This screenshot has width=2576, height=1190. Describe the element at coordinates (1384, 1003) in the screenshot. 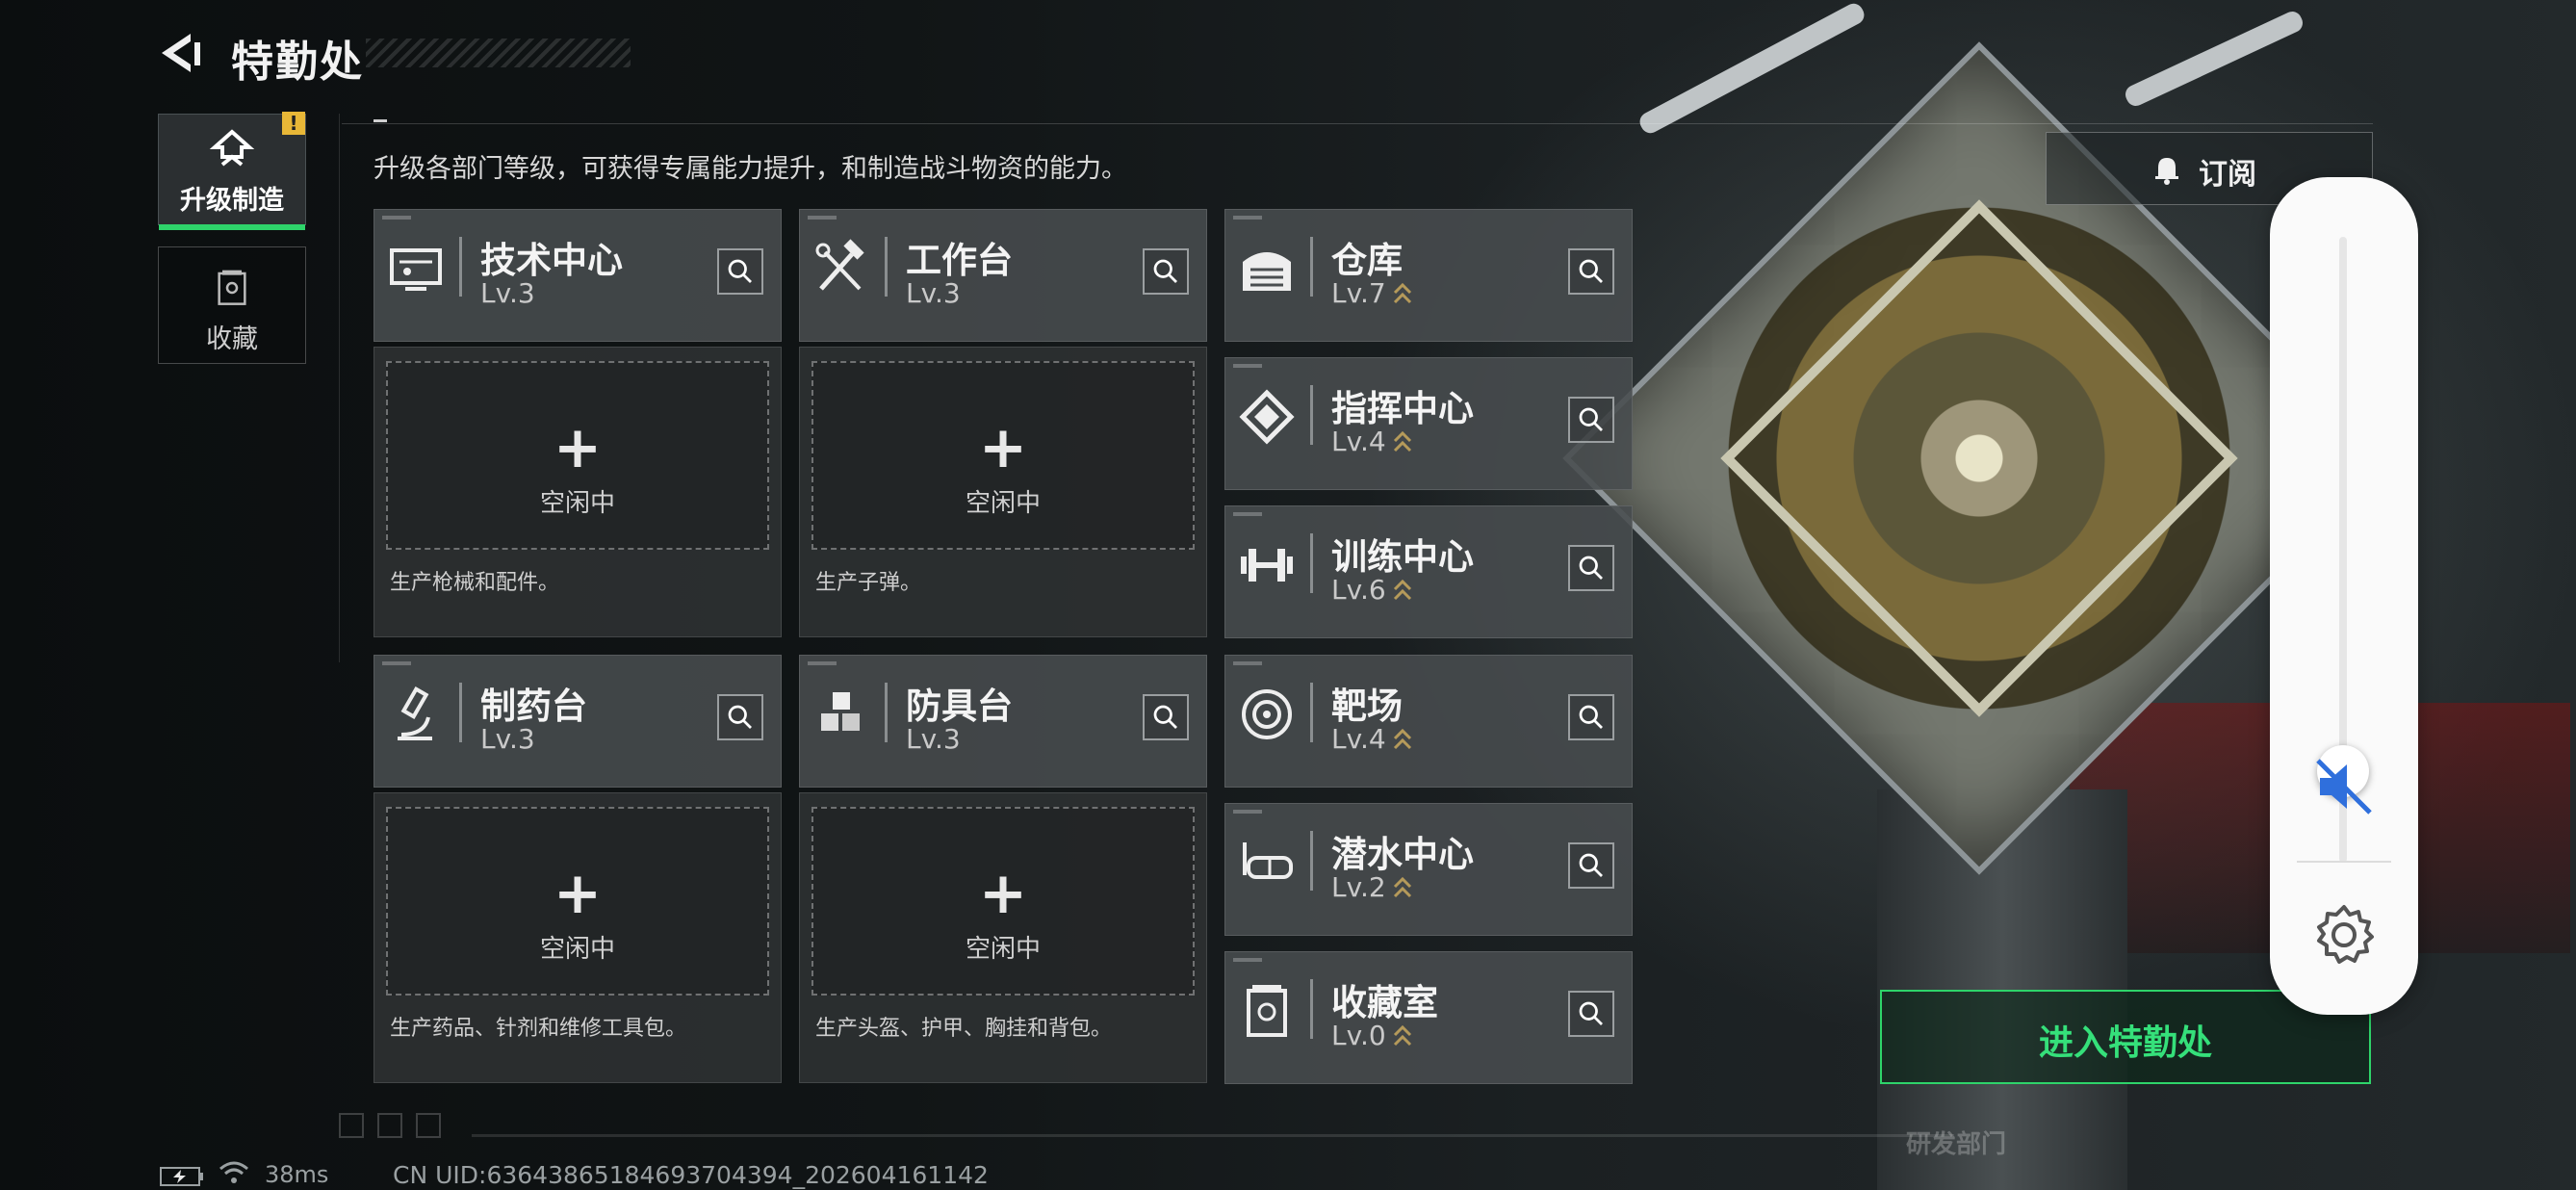

I see `dept-name: 收藏室` at that location.